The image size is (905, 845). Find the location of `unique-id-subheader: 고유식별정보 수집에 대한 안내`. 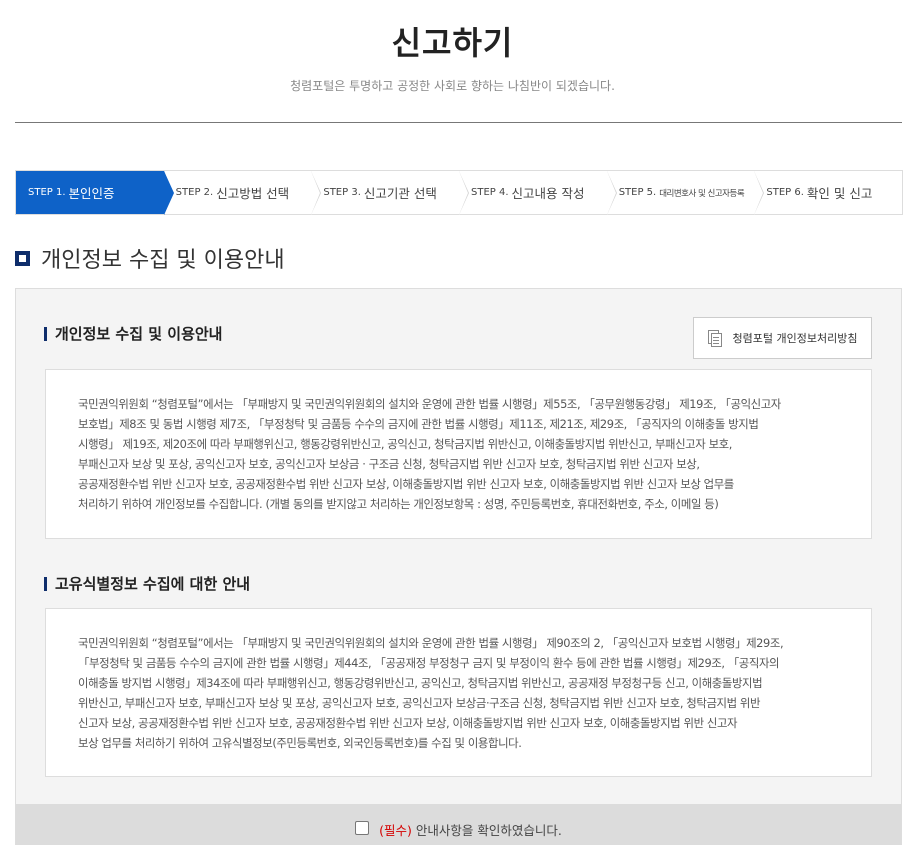

unique-id-subheader: 고유식별정보 수집에 대한 안내 is located at coordinates (147, 583).